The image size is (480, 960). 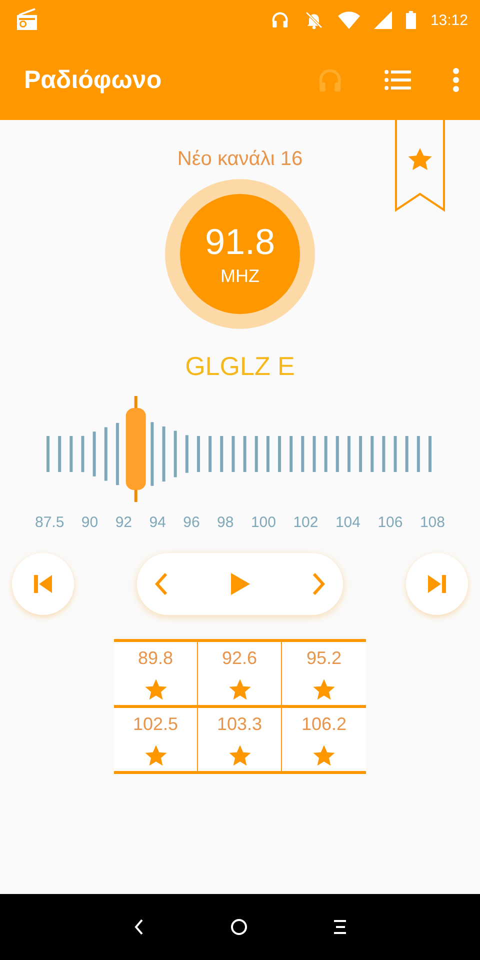 What do you see at coordinates (239, 724) in the screenshot?
I see `preset-frequency: 103.3` at bounding box center [239, 724].